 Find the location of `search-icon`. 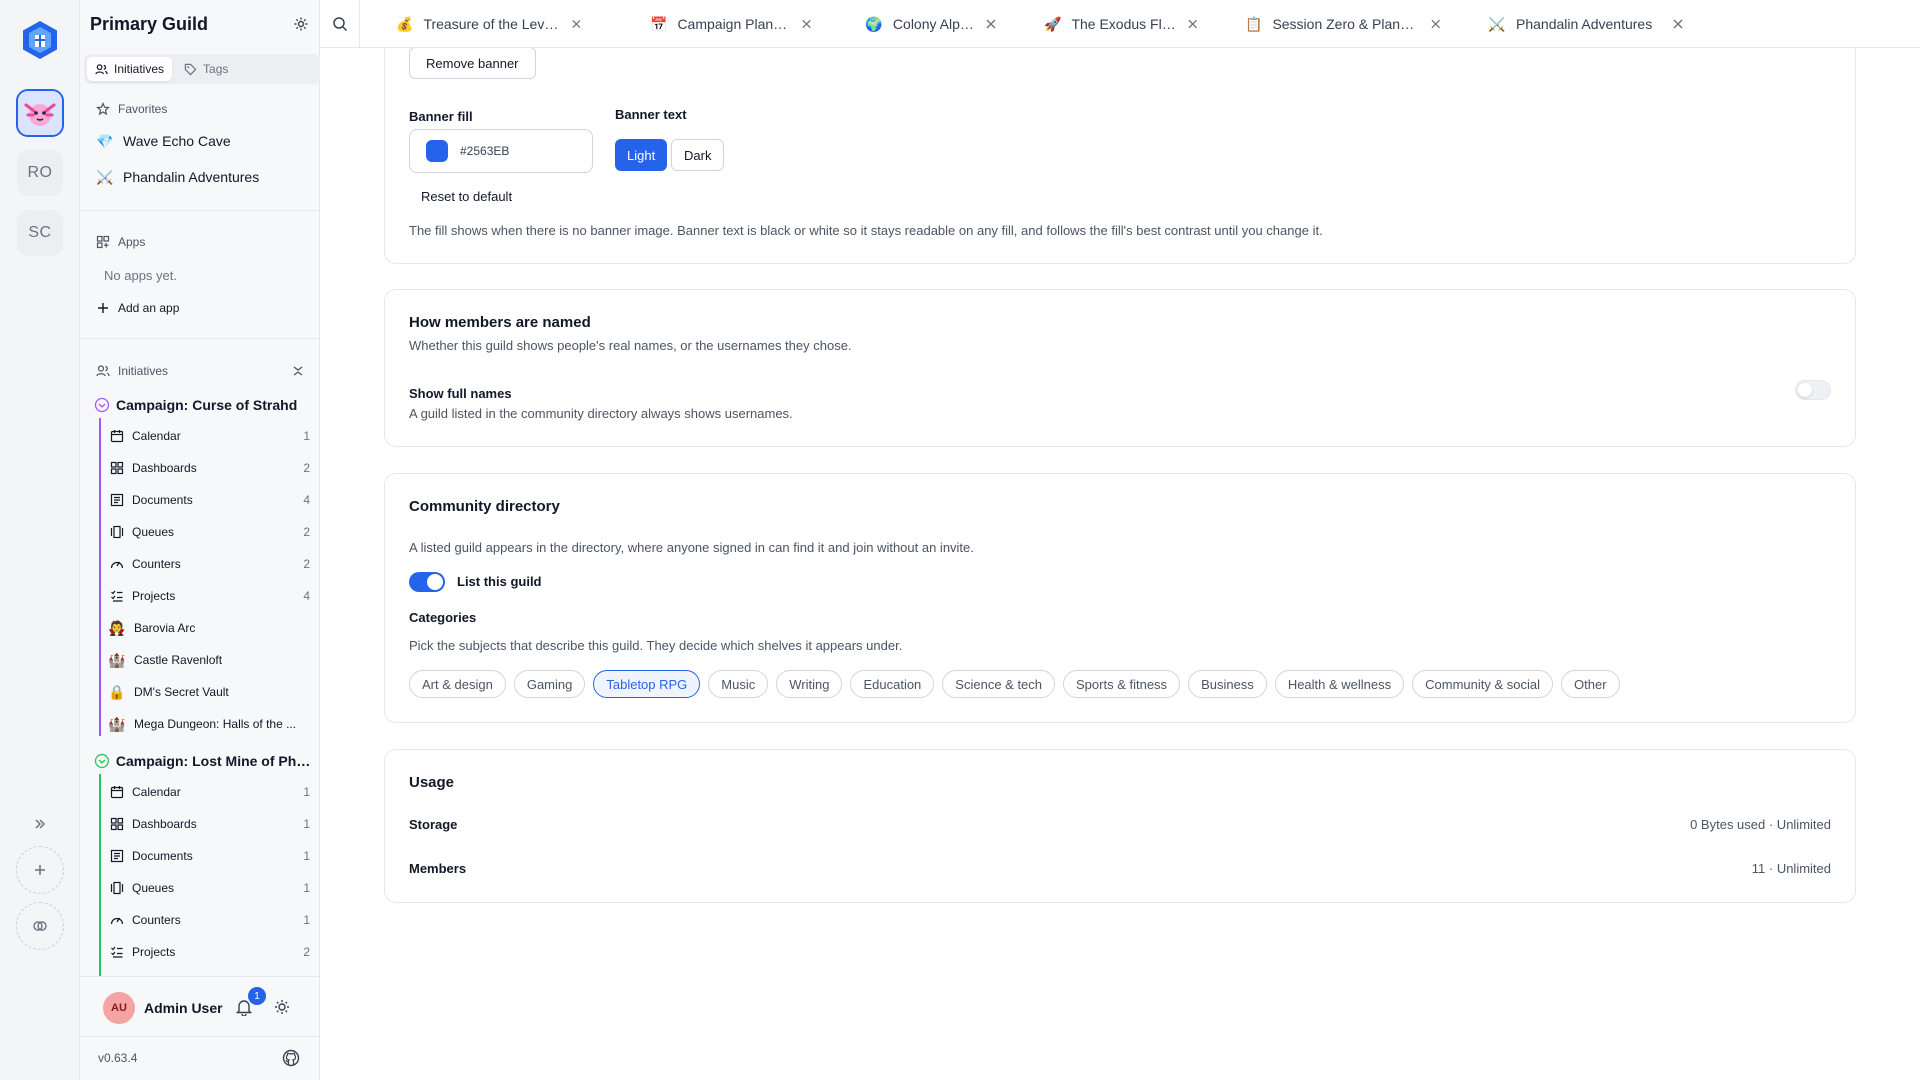

search-icon is located at coordinates (339, 24).